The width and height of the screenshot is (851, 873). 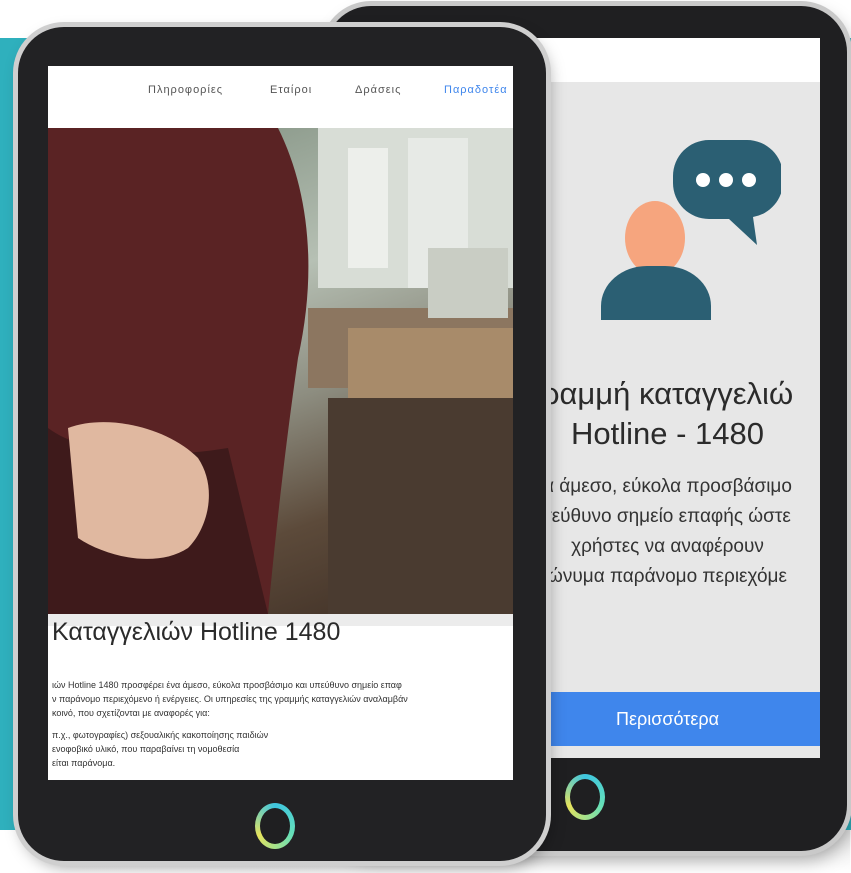 What do you see at coordinates (667, 576) in the screenshot?
I see `hotline-description-line: ώνυμα παράνομο περιεχόμε` at bounding box center [667, 576].